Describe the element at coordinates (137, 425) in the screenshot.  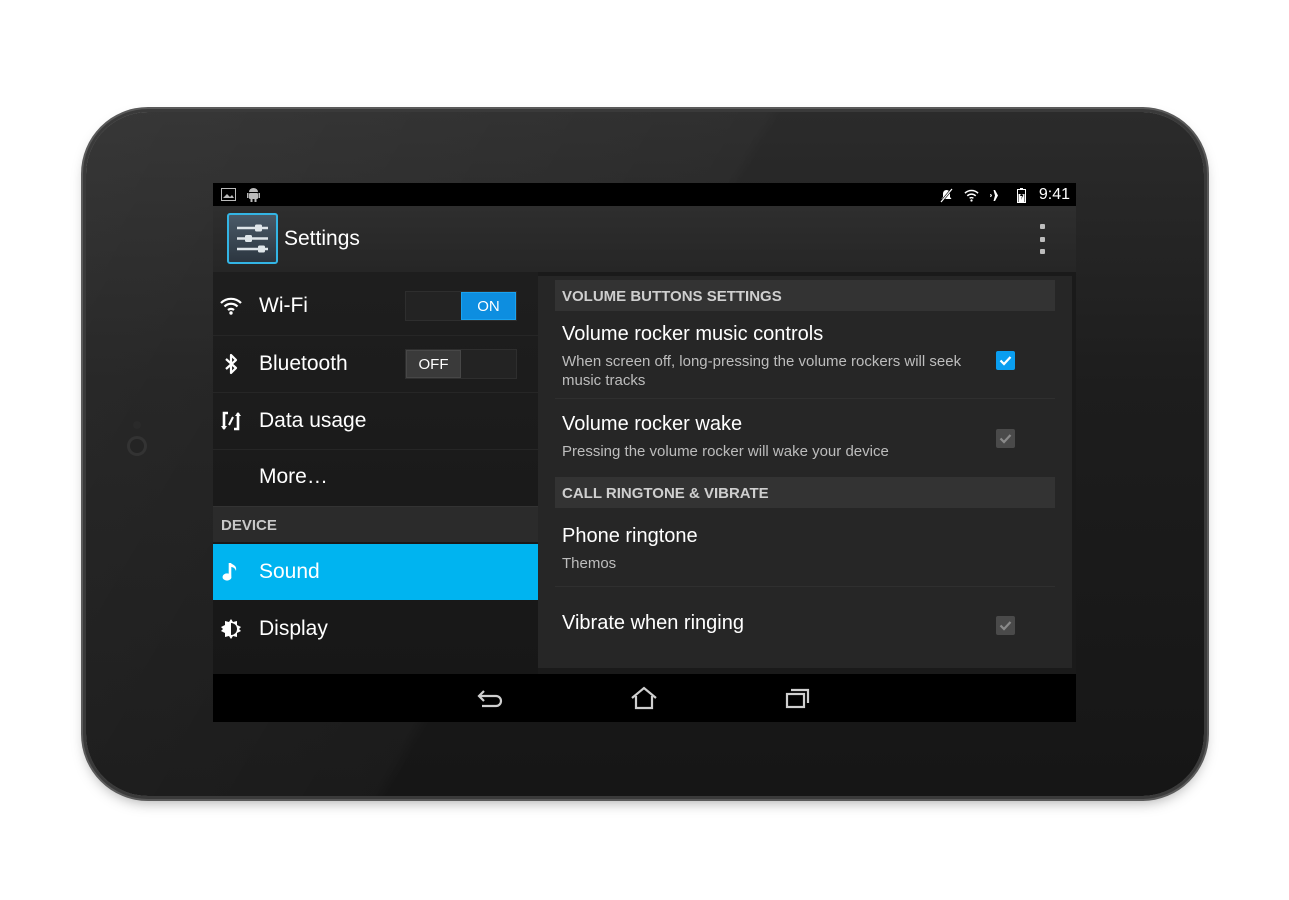
I see `light-sensor` at that location.